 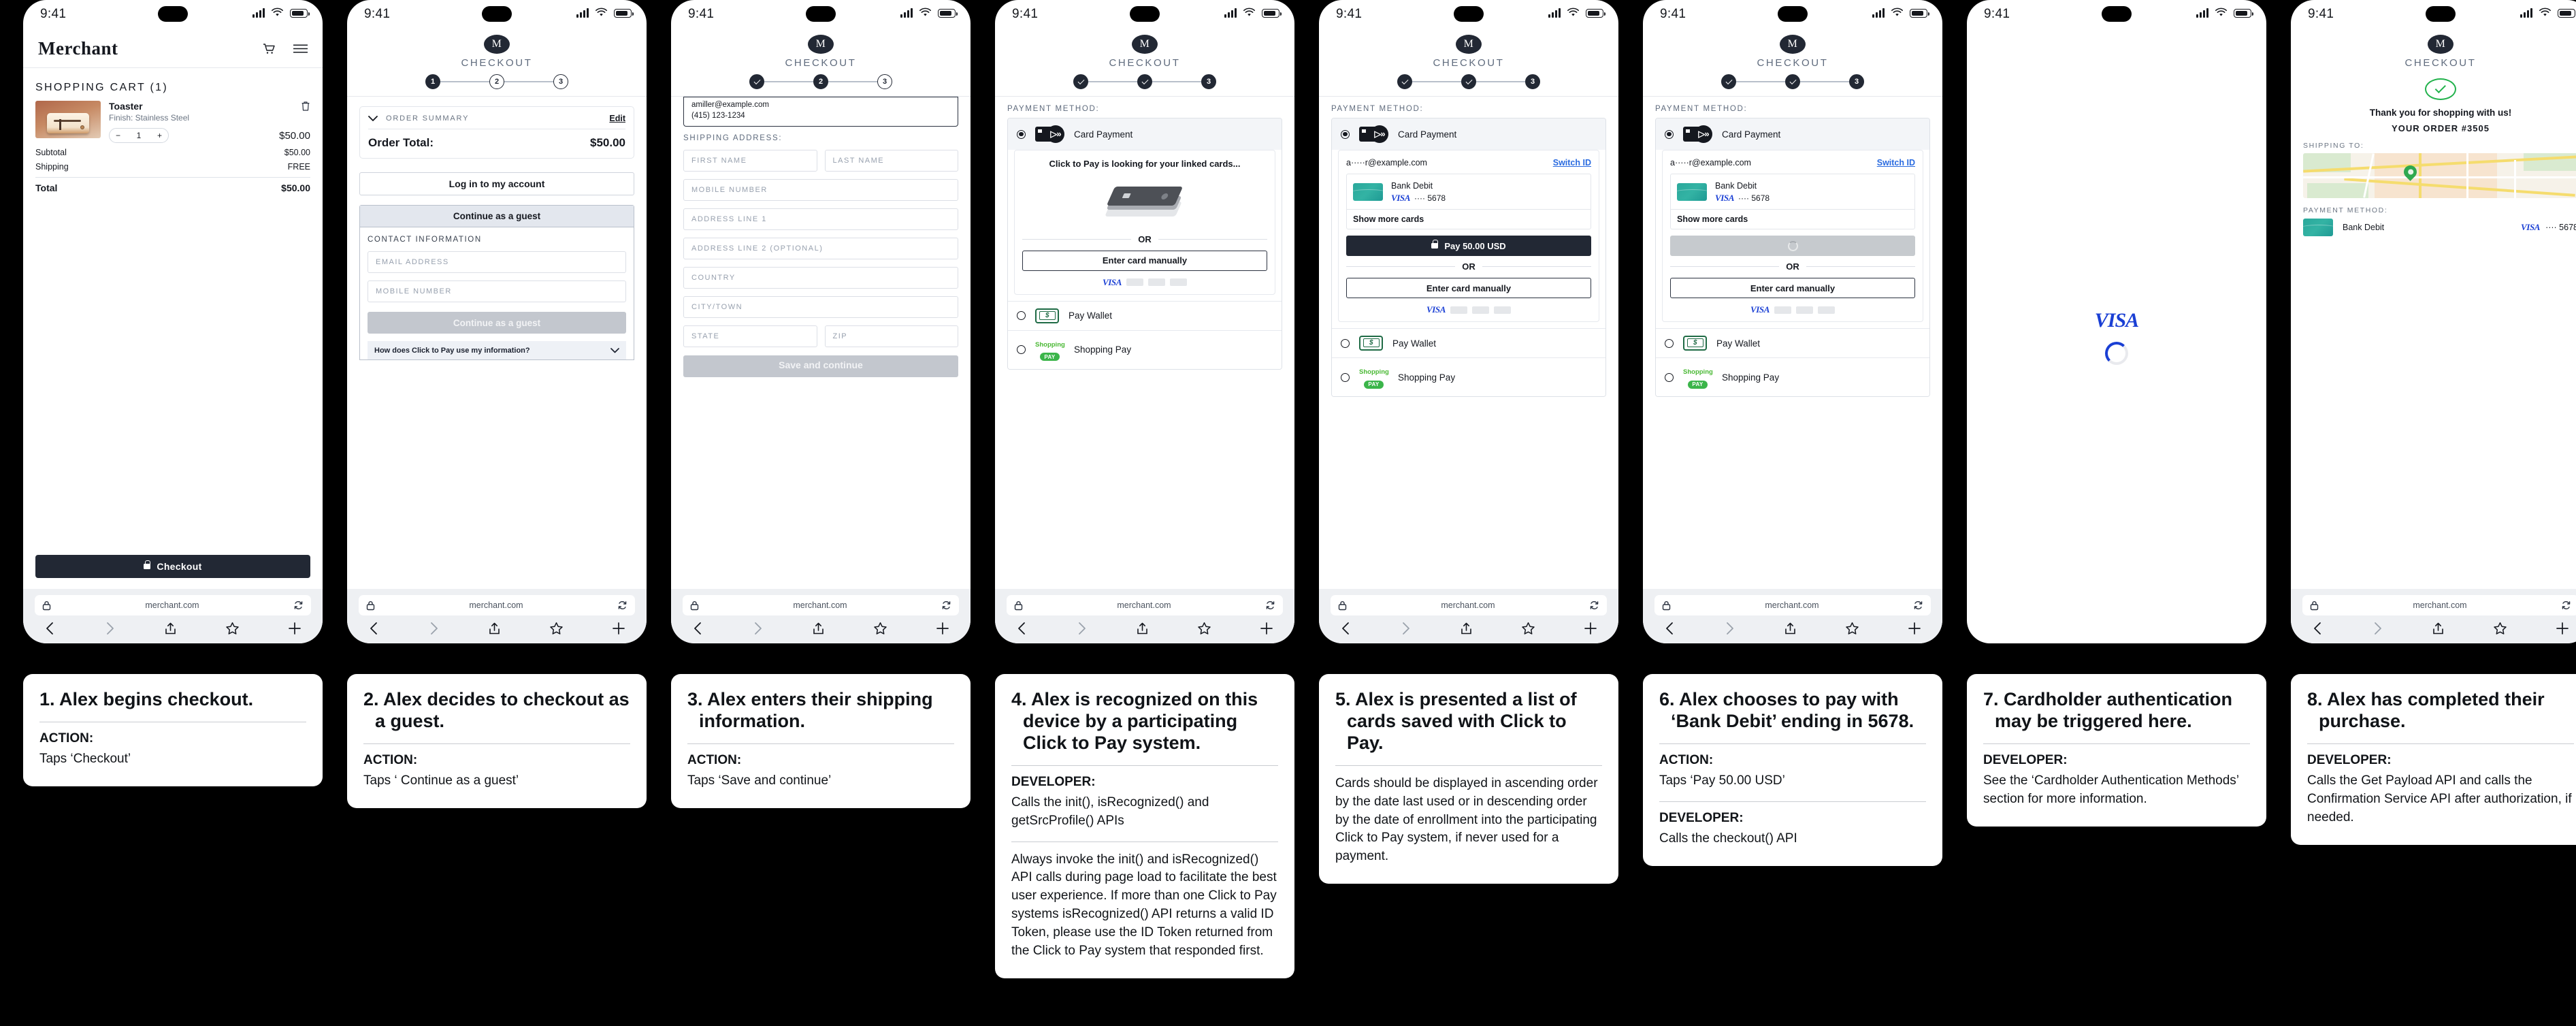 I want to click on qty-decrement: −, so click(x=118, y=135).